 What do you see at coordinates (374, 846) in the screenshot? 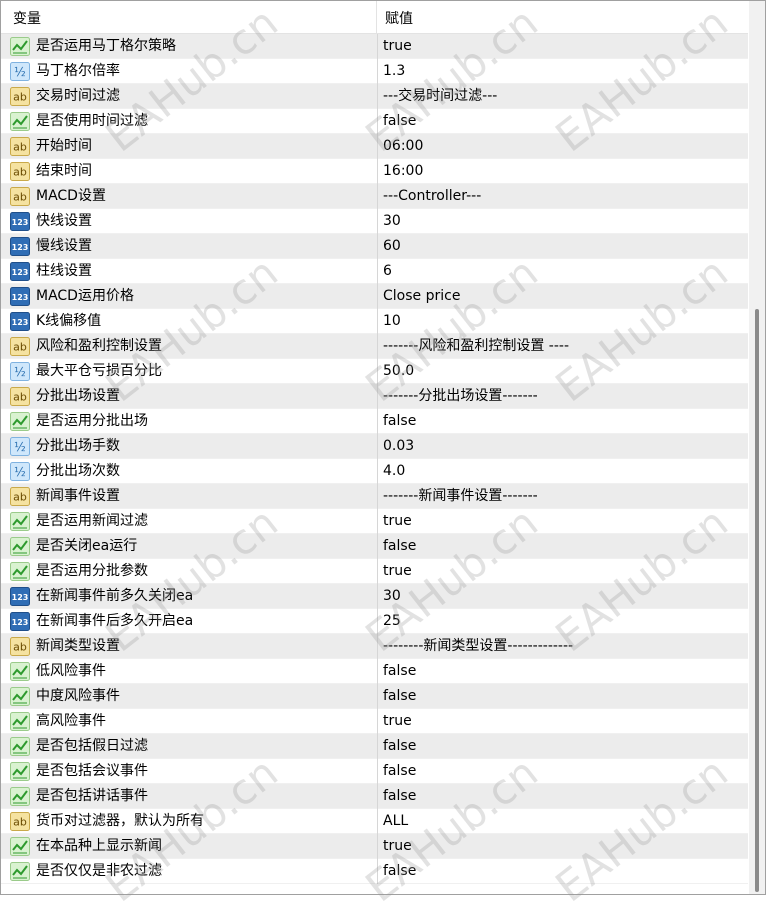
I see `table-row: 在本品种上显示新闻 true` at bounding box center [374, 846].